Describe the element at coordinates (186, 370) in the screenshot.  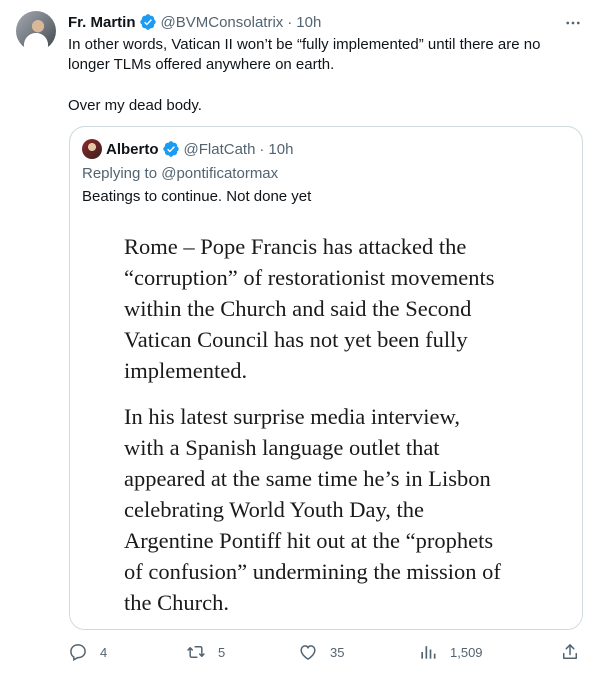
I see `article-line: implemented.` at that location.